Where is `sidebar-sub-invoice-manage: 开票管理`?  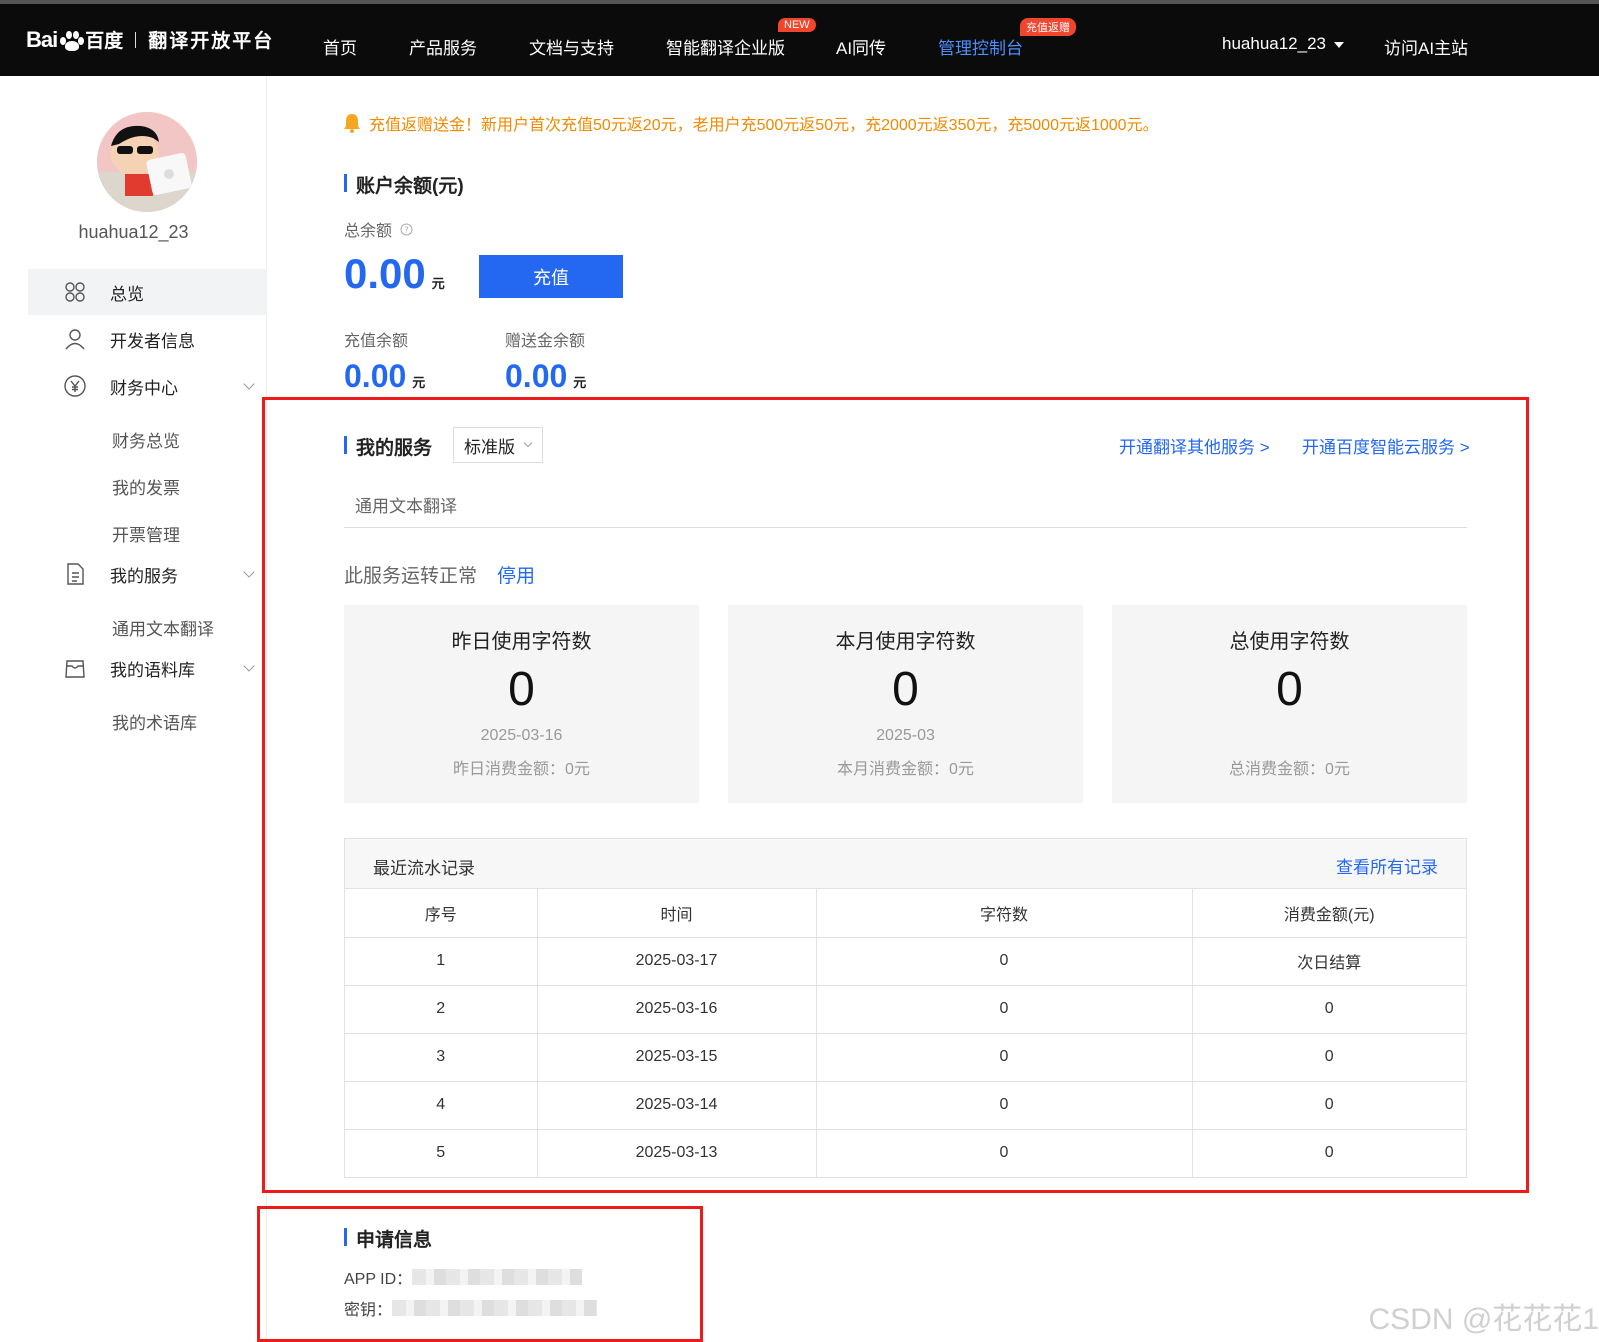
sidebar-sub-invoice-manage: 开票管理 is located at coordinates (146, 533).